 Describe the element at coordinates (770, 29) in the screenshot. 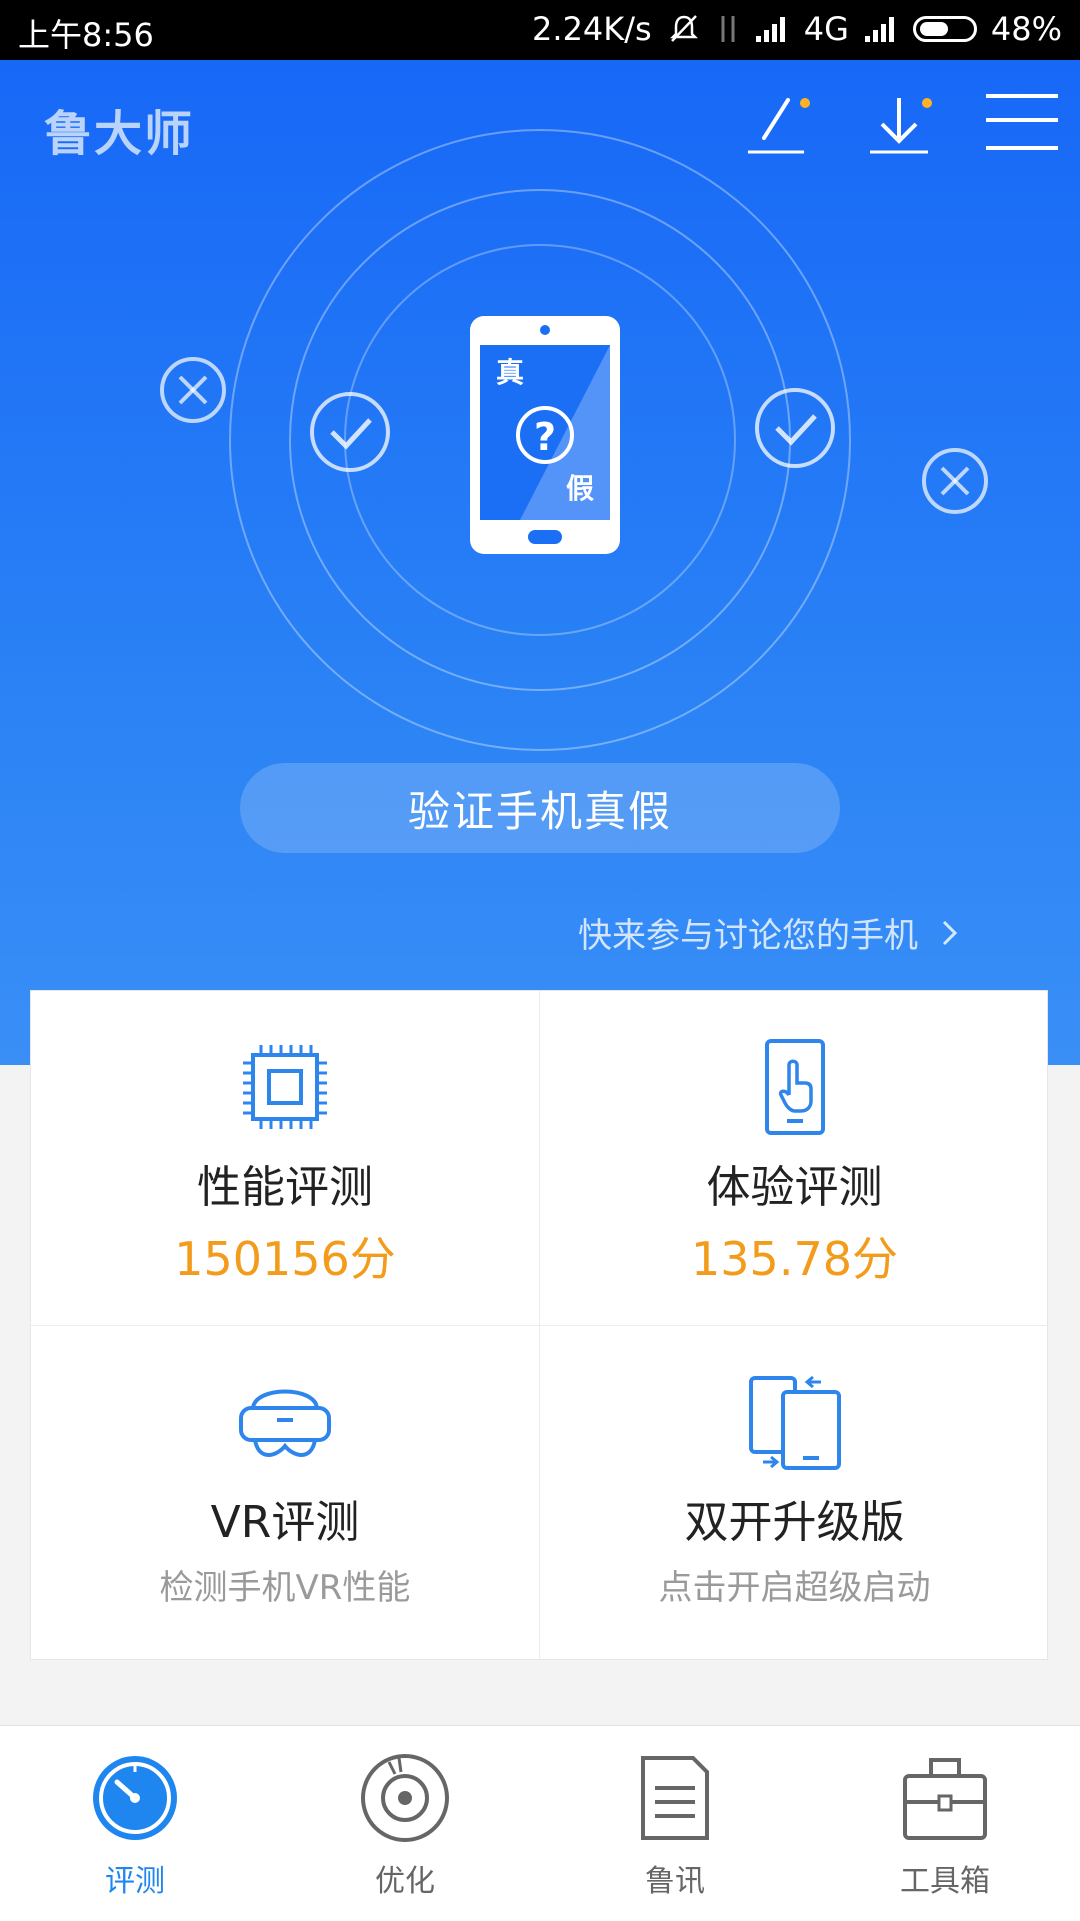

I see `signal-icon` at that location.